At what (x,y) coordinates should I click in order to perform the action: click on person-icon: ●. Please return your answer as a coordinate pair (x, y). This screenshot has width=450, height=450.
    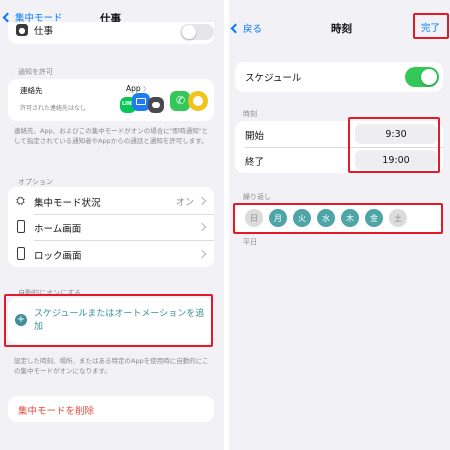
    Looking at the image, I should click on (22, 30).